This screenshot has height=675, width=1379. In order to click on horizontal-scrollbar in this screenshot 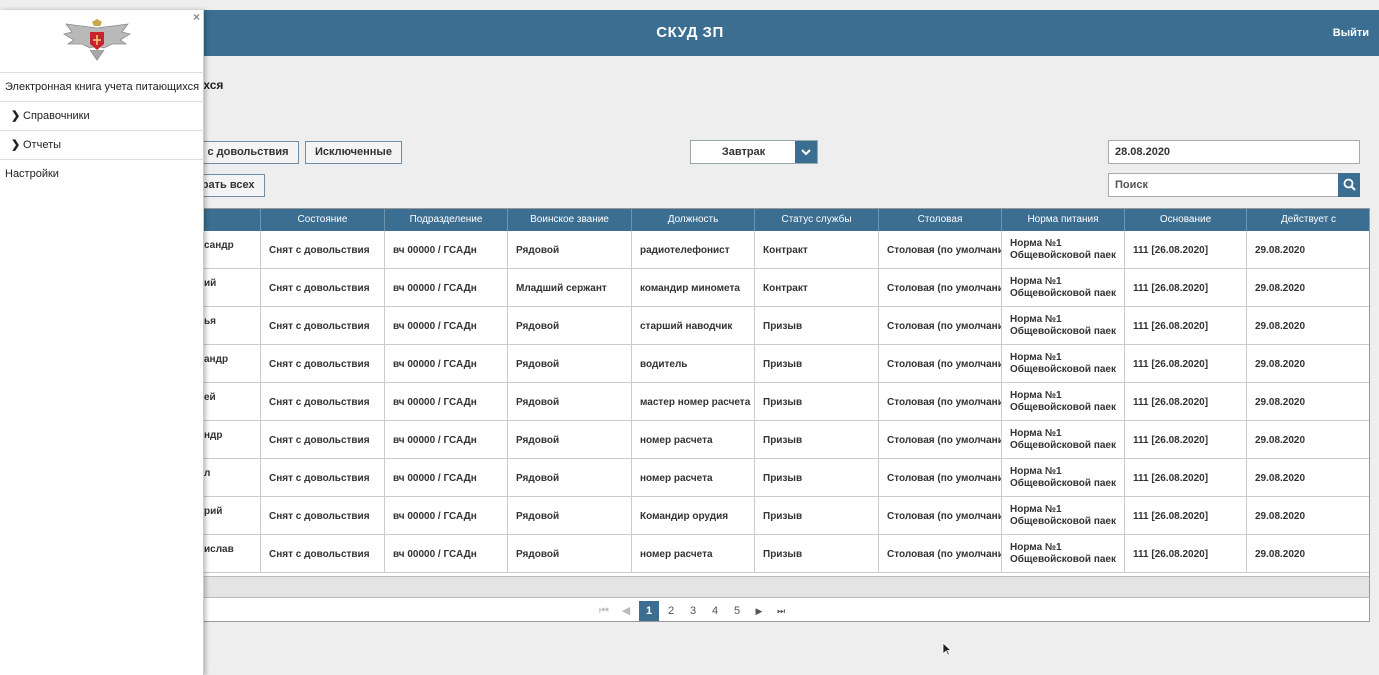, I will do `click(752, 587)`.